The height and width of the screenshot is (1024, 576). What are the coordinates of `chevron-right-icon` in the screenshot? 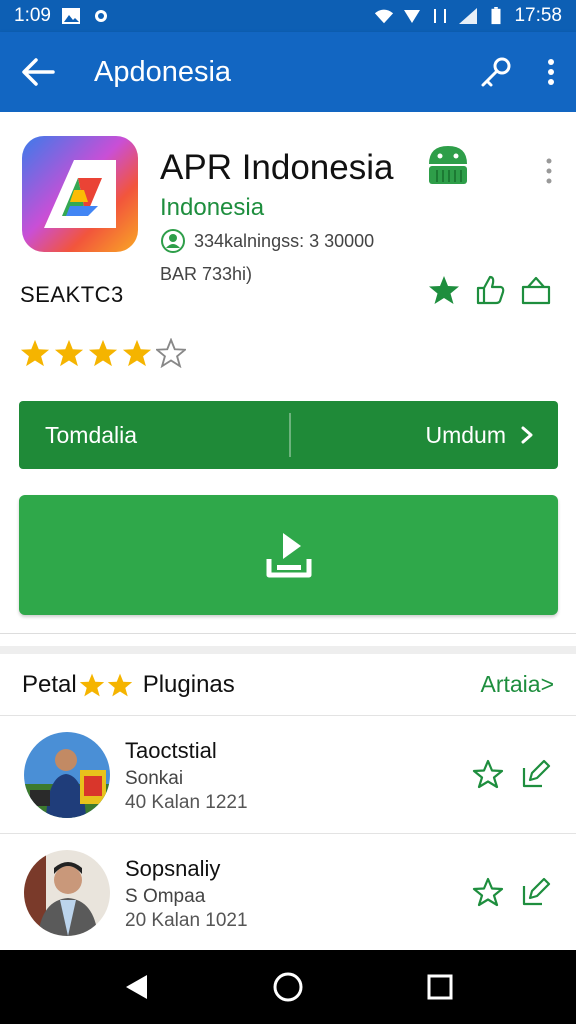 It's located at (527, 435).